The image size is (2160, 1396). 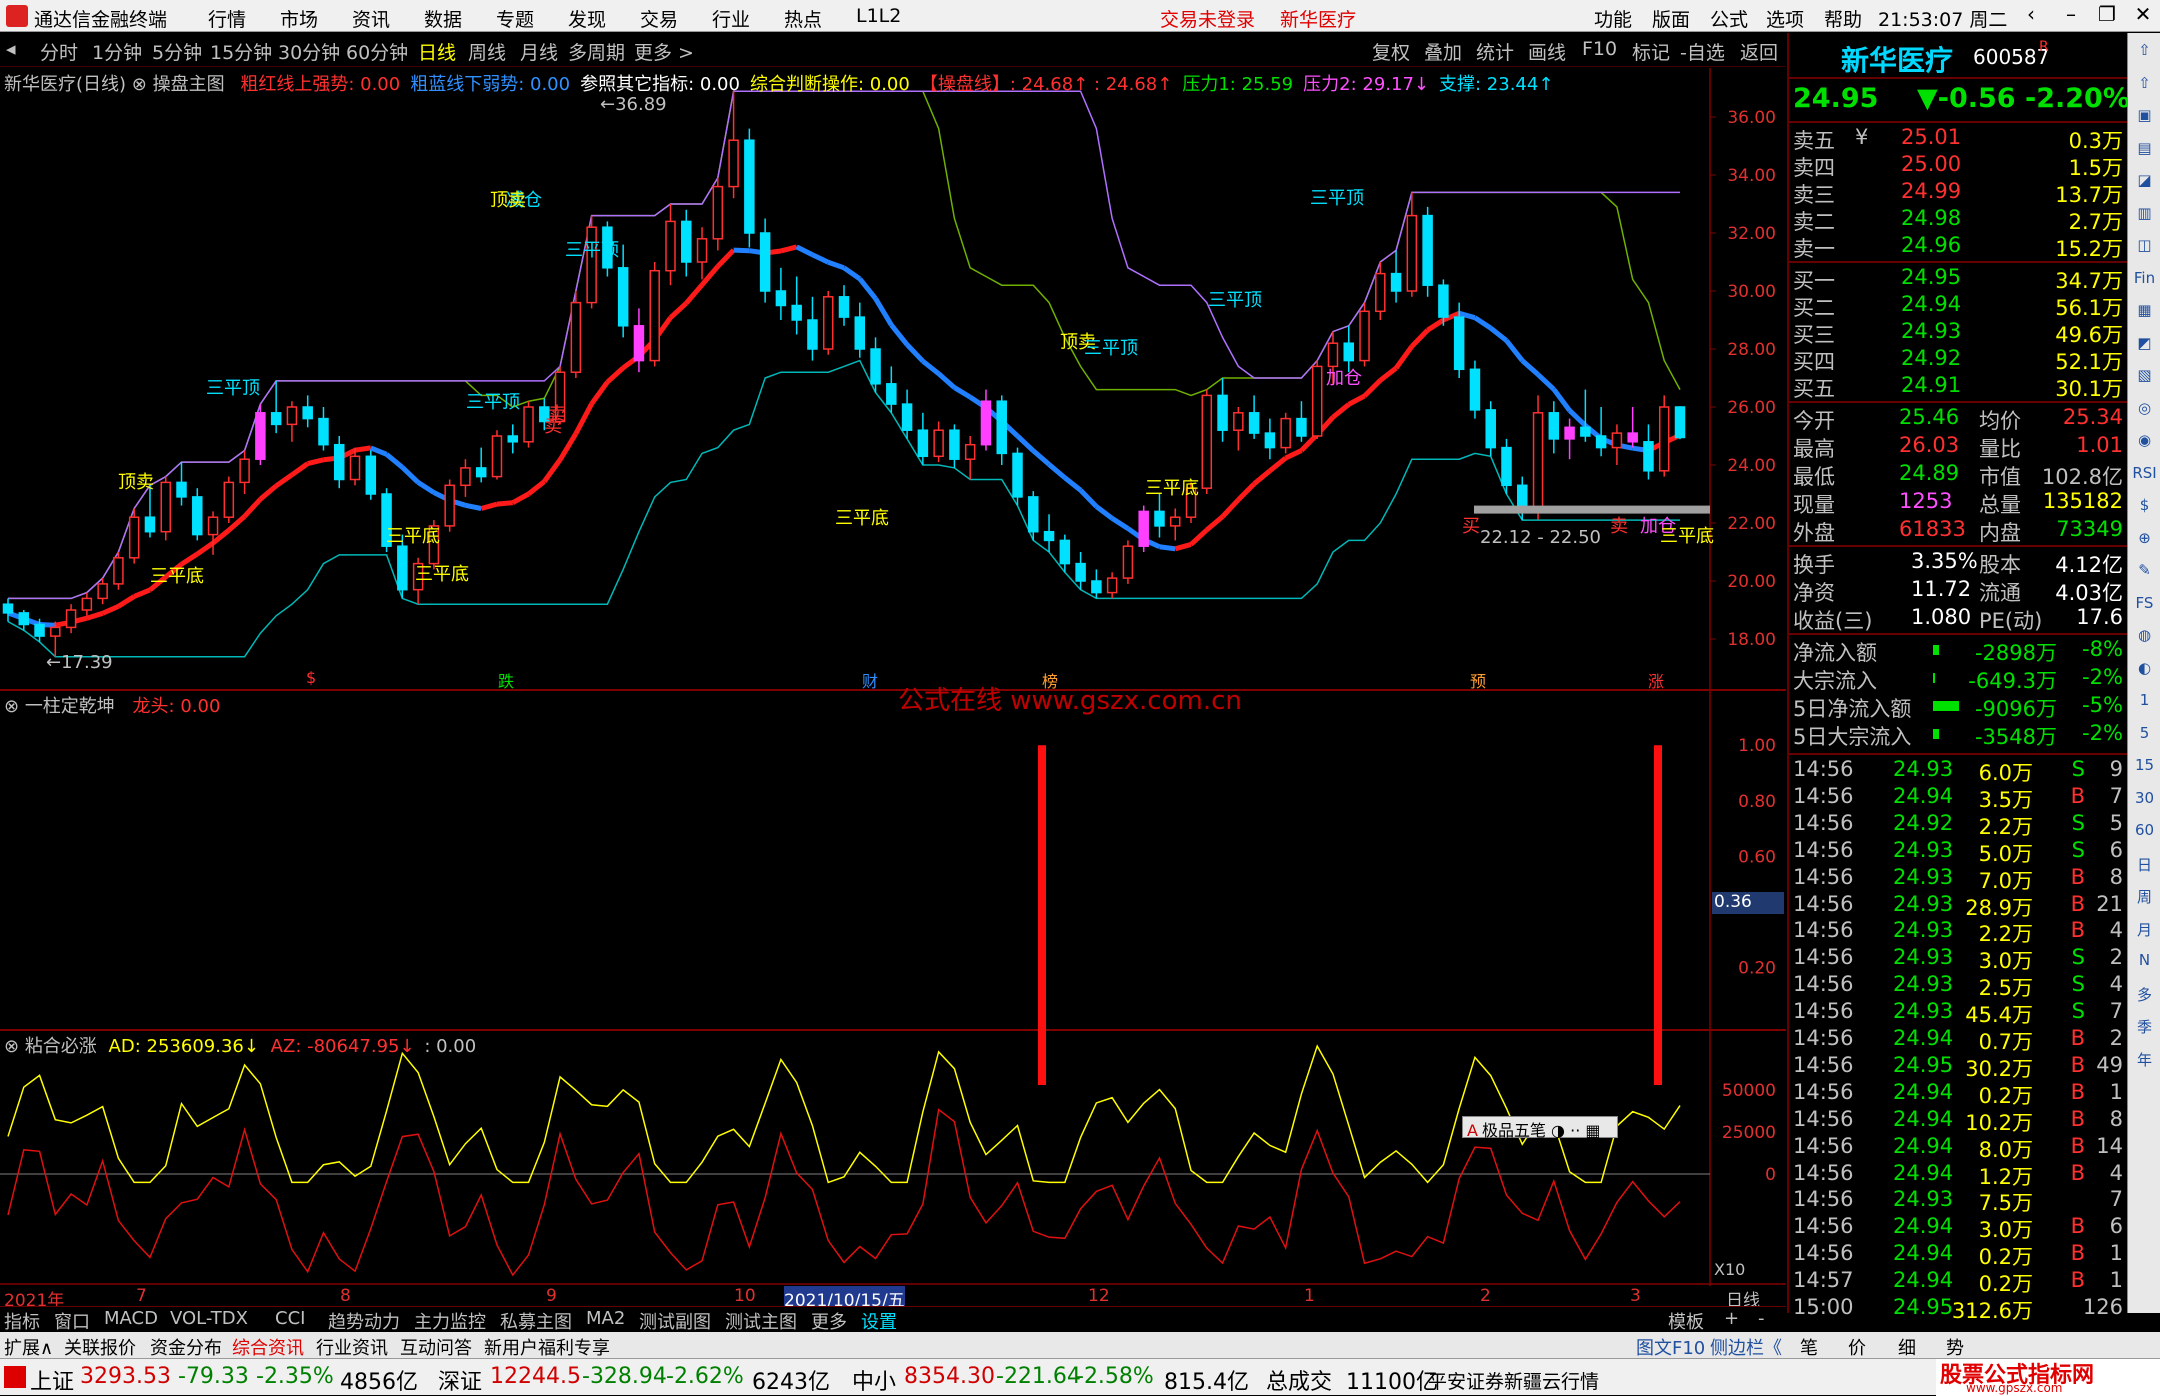 What do you see at coordinates (309, 51) in the screenshot?
I see `period-tab-30min: 30分钟` at bounding box center [309, 51].